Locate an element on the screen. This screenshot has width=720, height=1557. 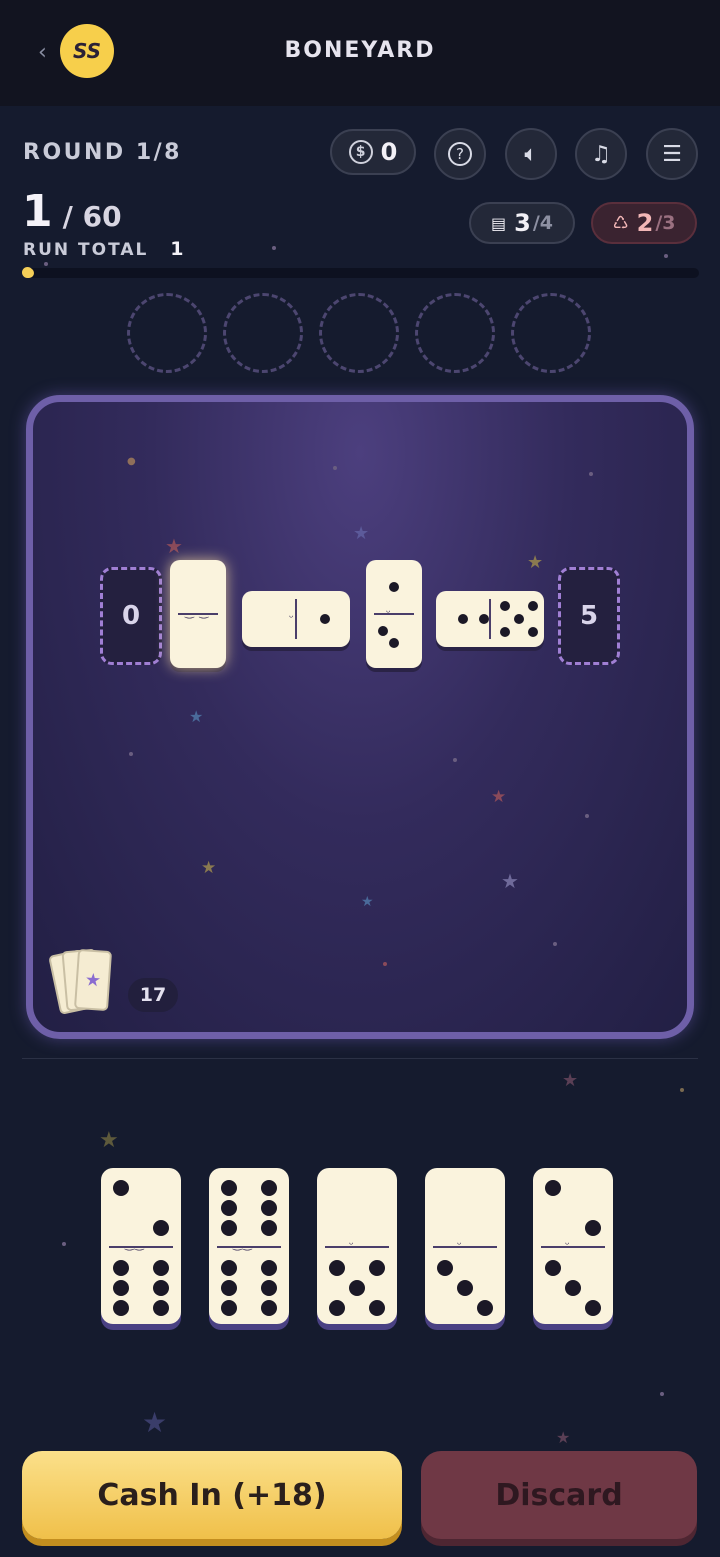
domino-face-icon: ‿ ‿ is located at coordinates (197, 612).